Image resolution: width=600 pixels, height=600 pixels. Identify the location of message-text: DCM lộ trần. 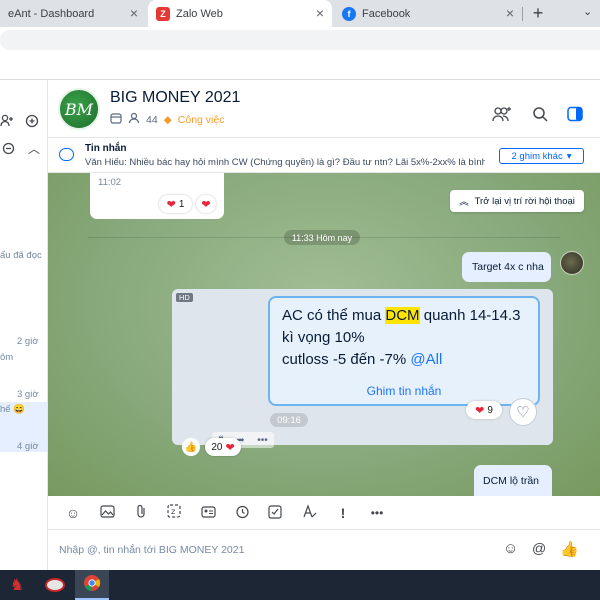
(511, 481).